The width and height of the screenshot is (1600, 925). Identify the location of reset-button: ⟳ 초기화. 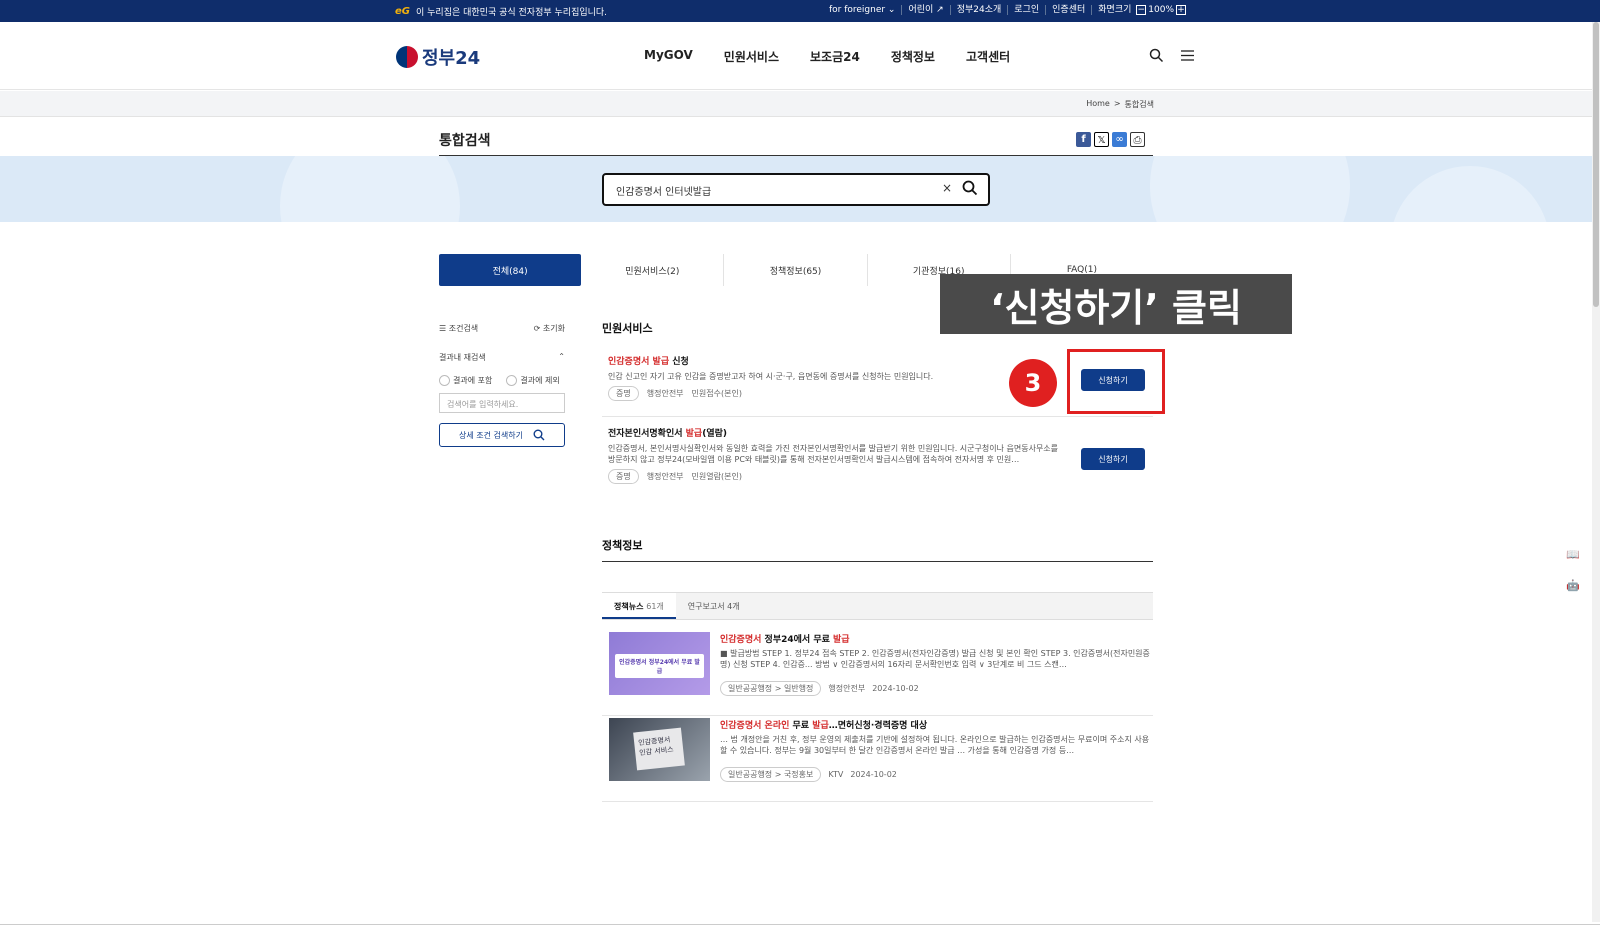
(549, 328).